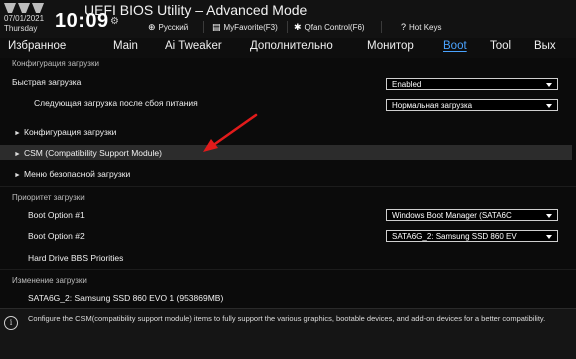 The width and height of the screenshot is (576, 359). What do you see at coordinates (500, 46) in the screenshot?
I see `tab-tool: Tool` at bounding box center [500, 46].